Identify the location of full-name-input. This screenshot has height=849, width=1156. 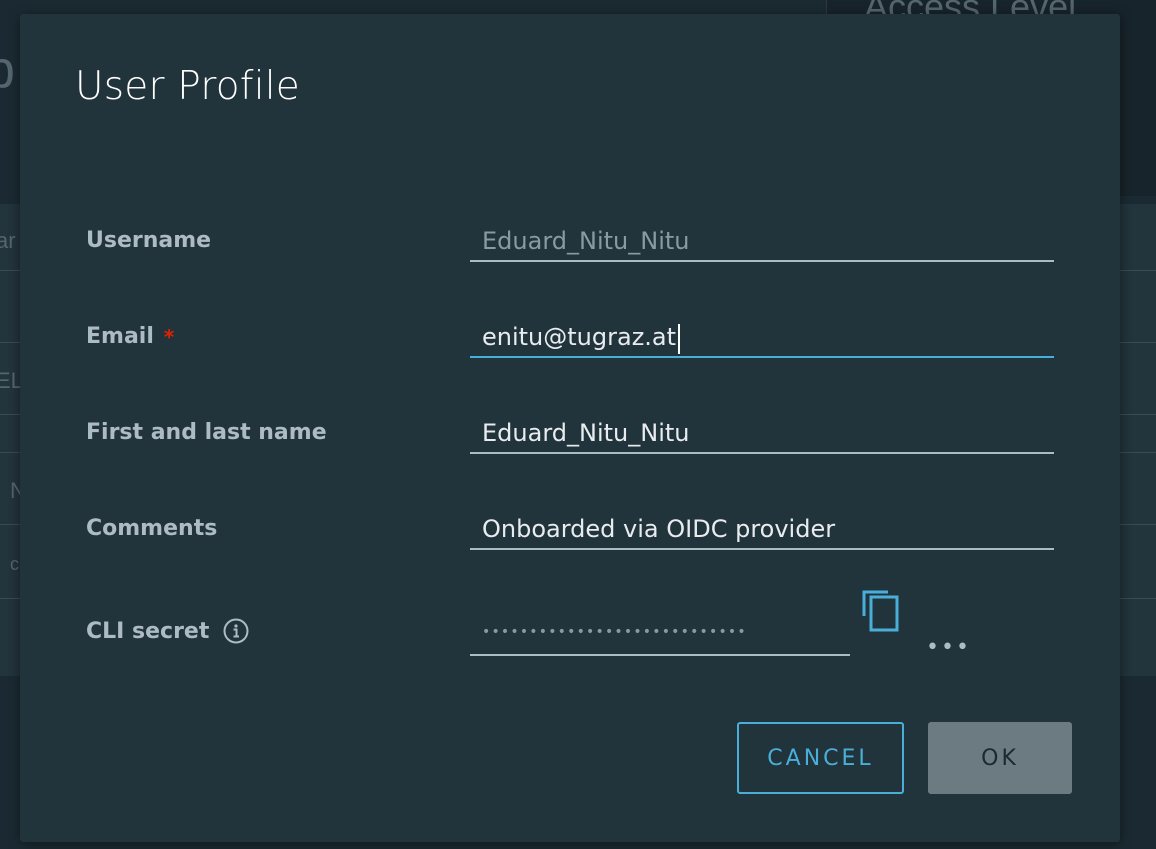
(762, 434).